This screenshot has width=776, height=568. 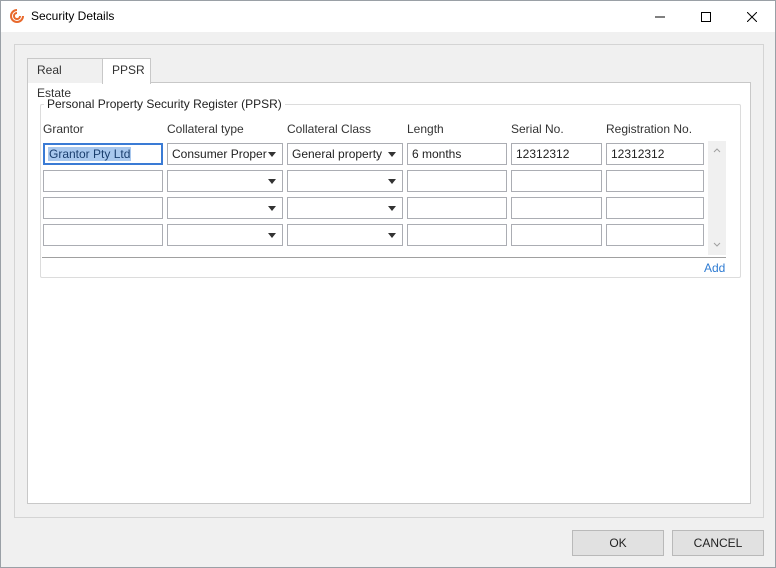 I want to click on swirl-logo-icon, so click(x=17, y=16).